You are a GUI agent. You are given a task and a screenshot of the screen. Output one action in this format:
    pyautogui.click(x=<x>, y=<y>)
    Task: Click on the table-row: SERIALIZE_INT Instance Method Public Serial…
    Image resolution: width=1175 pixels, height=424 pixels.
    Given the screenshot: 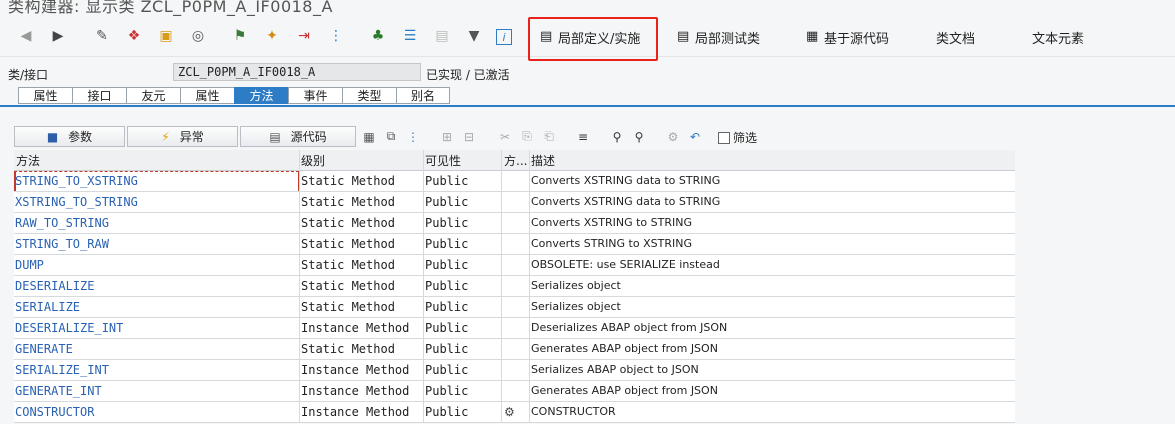 What is the action you would take?
    pyautogui.click(x=514, y=370)
    